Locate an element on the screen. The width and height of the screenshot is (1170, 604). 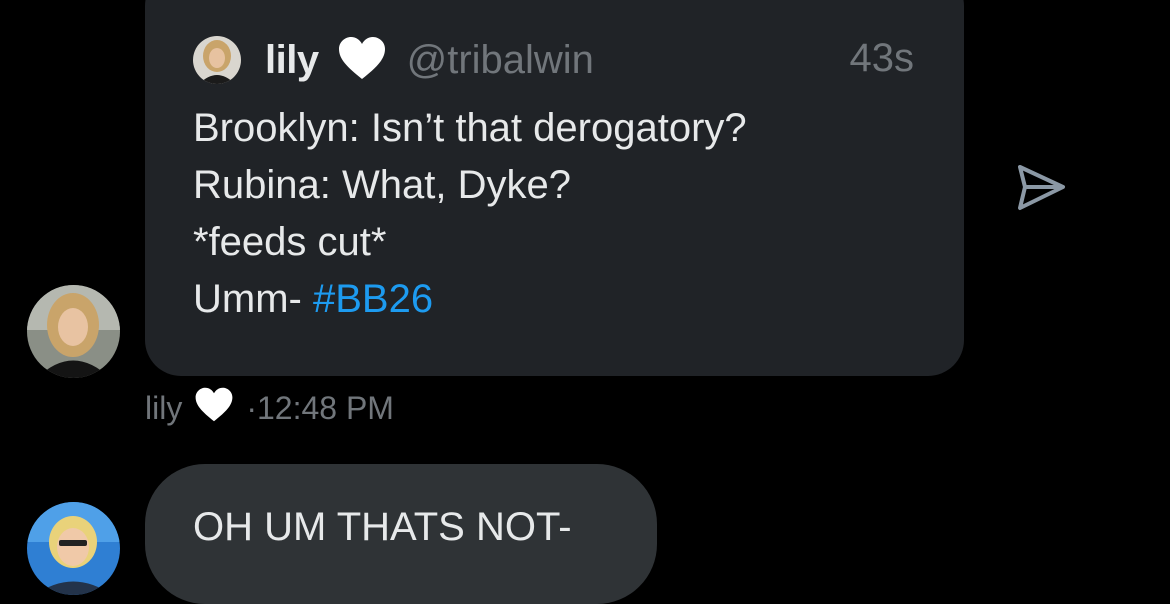
tweet-line: Brooklyn: Isn’t that derogatory? is located at coordinates (470, 128).